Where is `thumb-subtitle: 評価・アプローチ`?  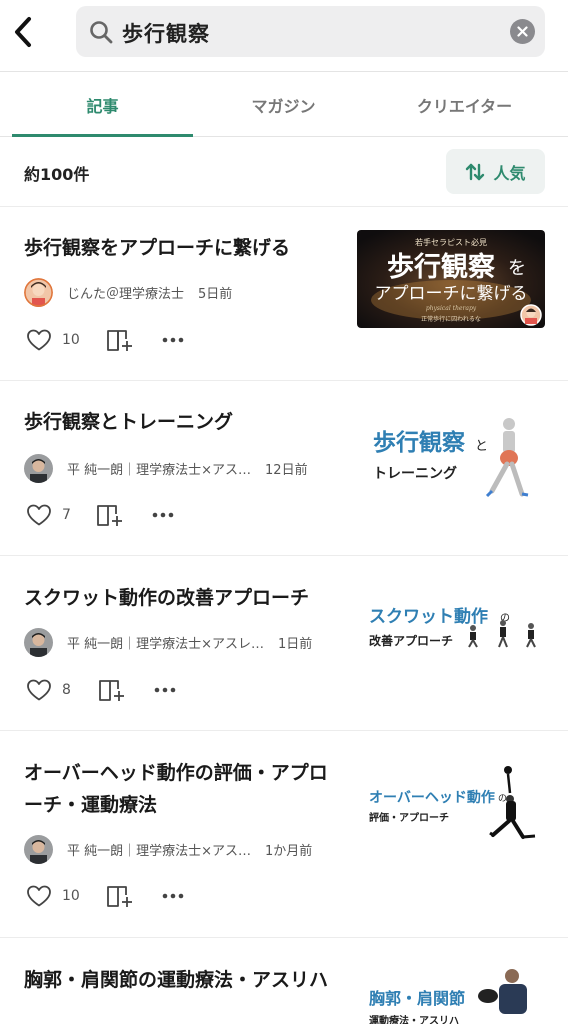 thumb-subtitle: 評価・アプローチ is located at coordinates (409, 817).